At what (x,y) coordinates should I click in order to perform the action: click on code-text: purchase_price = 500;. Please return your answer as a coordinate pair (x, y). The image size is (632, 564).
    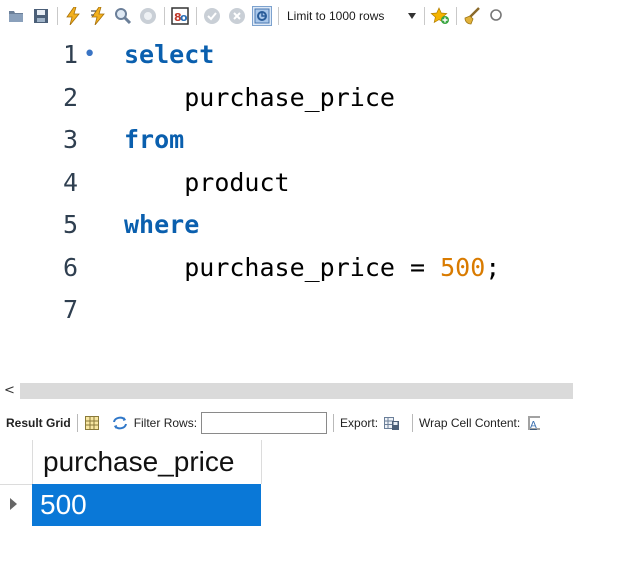
    Looking at the image, I should click on (312, 268).